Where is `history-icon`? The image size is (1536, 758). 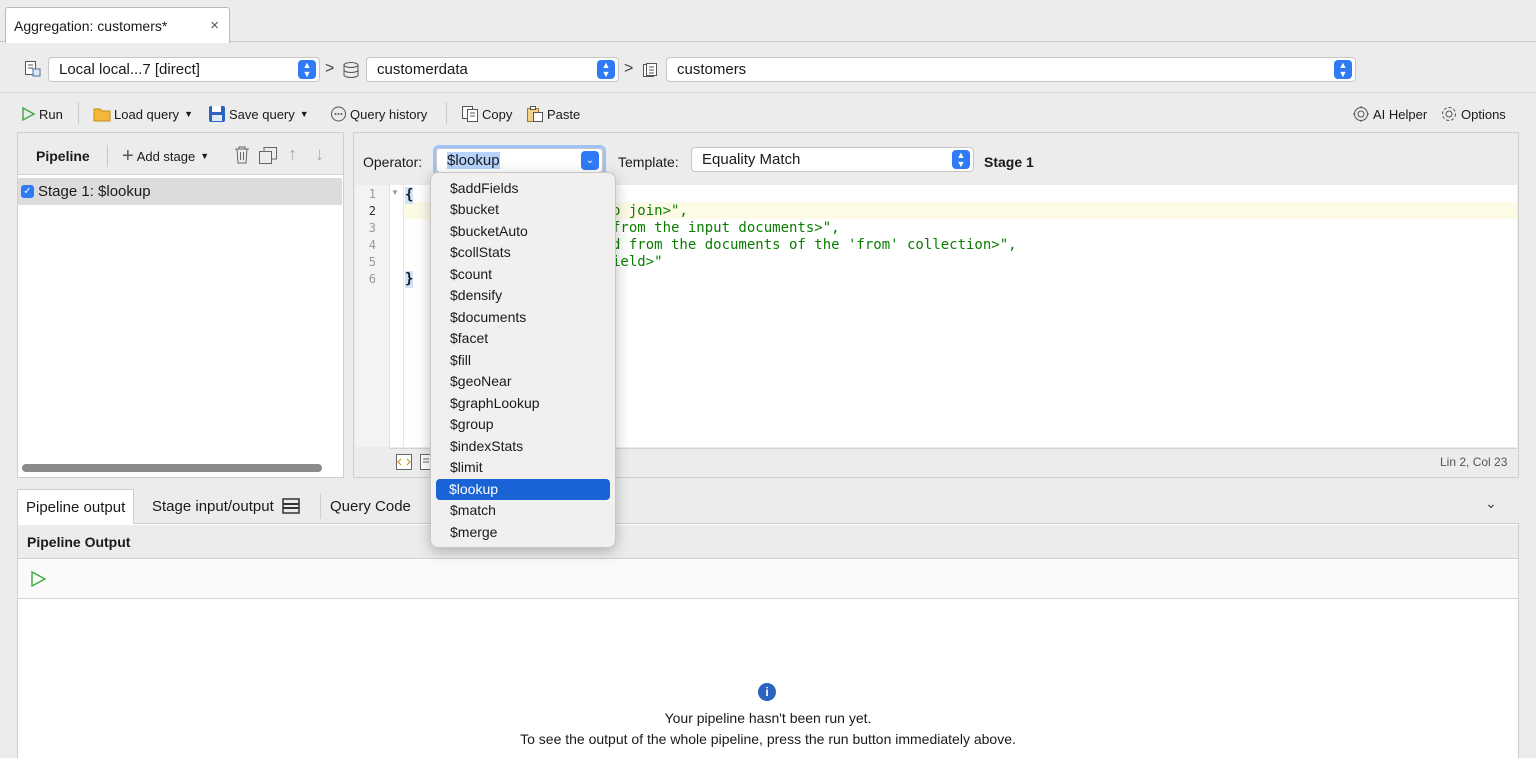
history-icon is located at coordinates (338, 114).